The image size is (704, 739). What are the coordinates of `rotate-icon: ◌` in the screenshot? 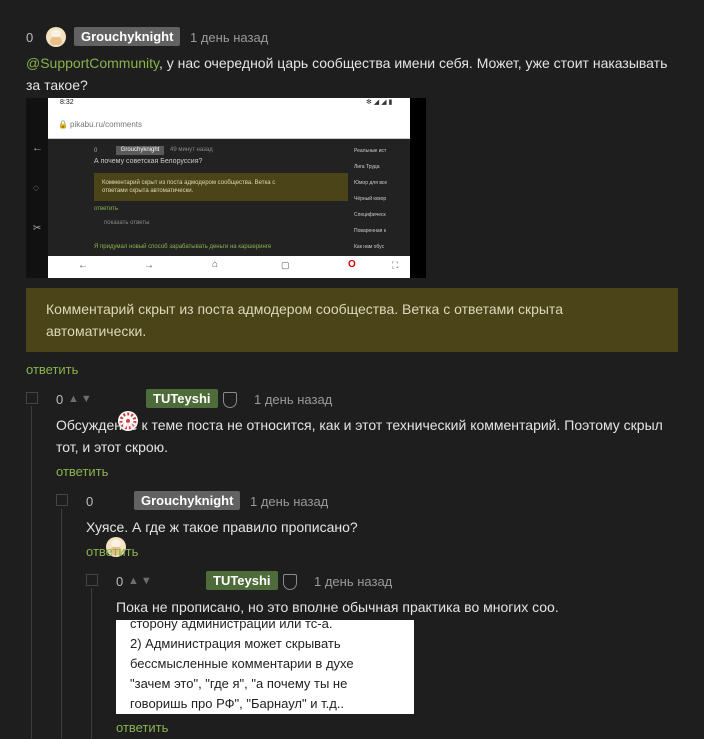 It's located at (36, 188).